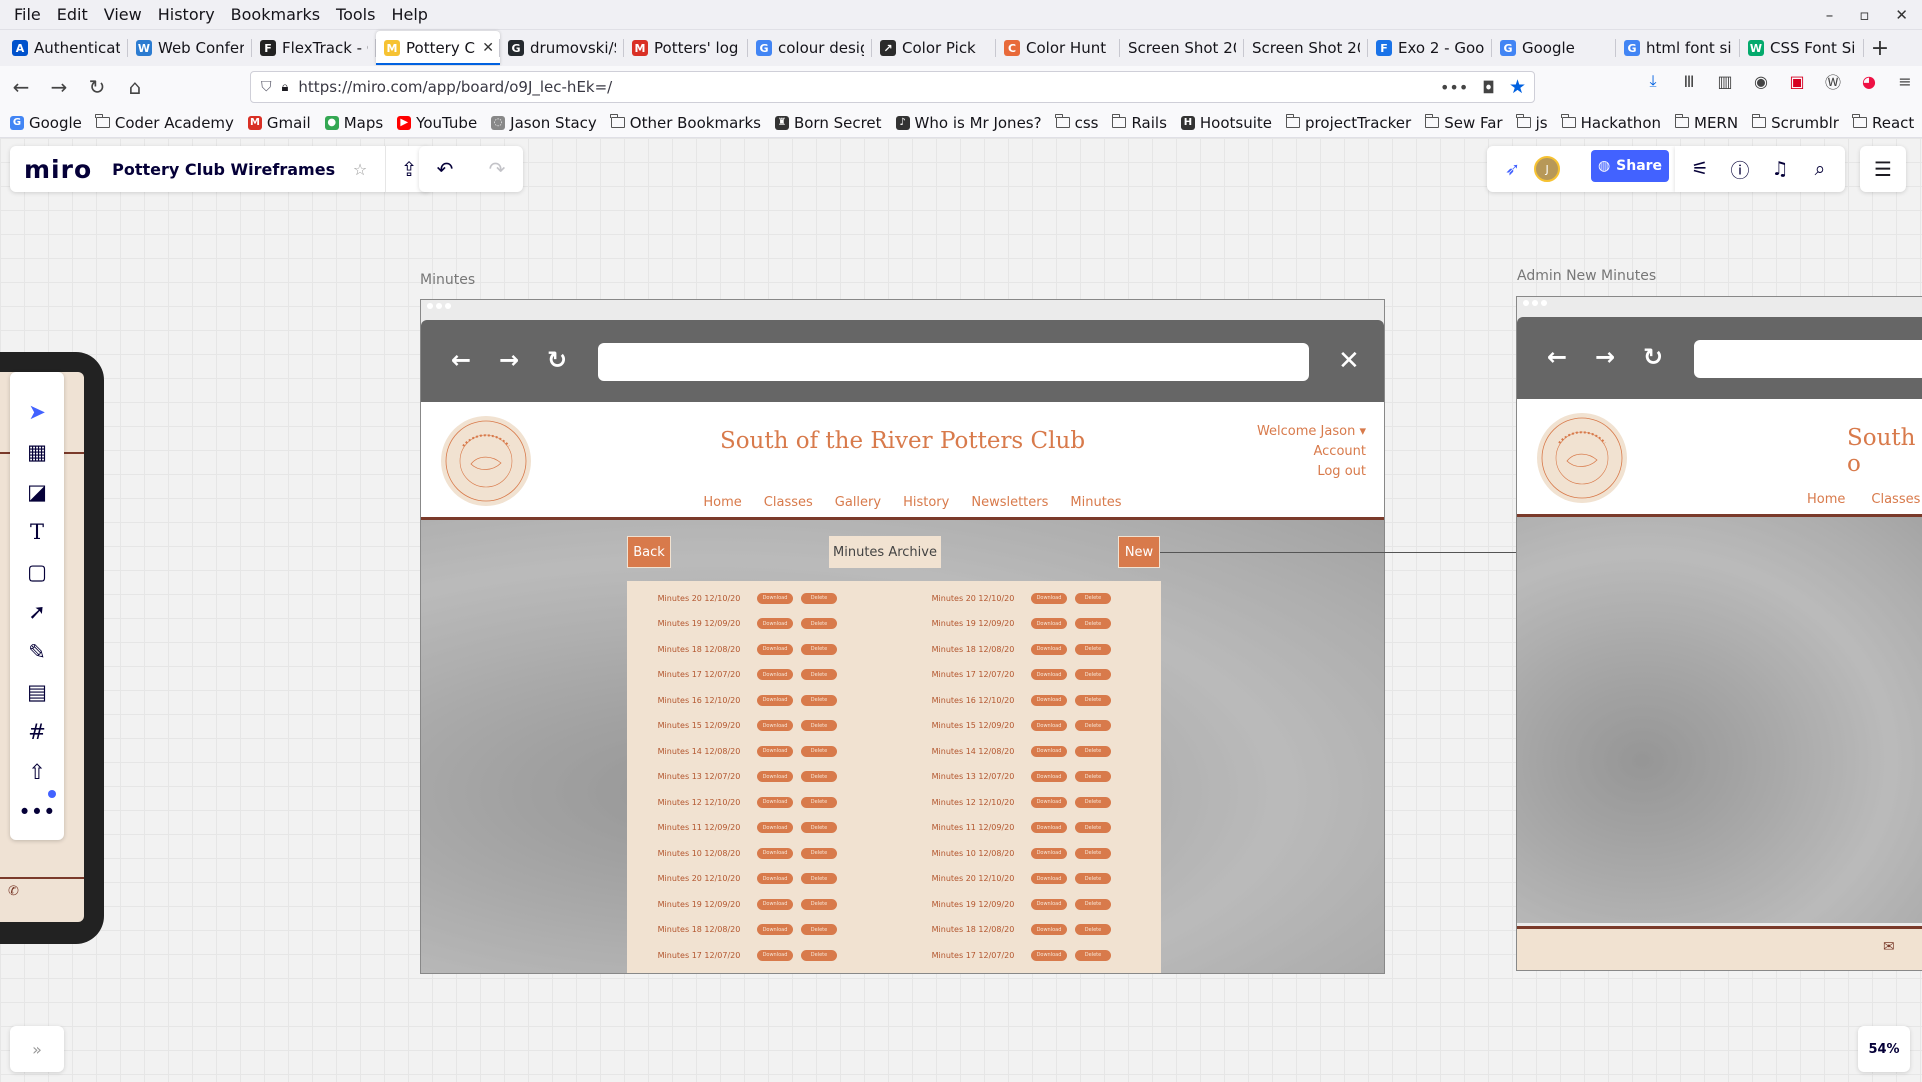 Image resolution: width=1922 pixels, height=1082 pixels. I want to click on pocket-icon: ◘, so click(1488, 87).